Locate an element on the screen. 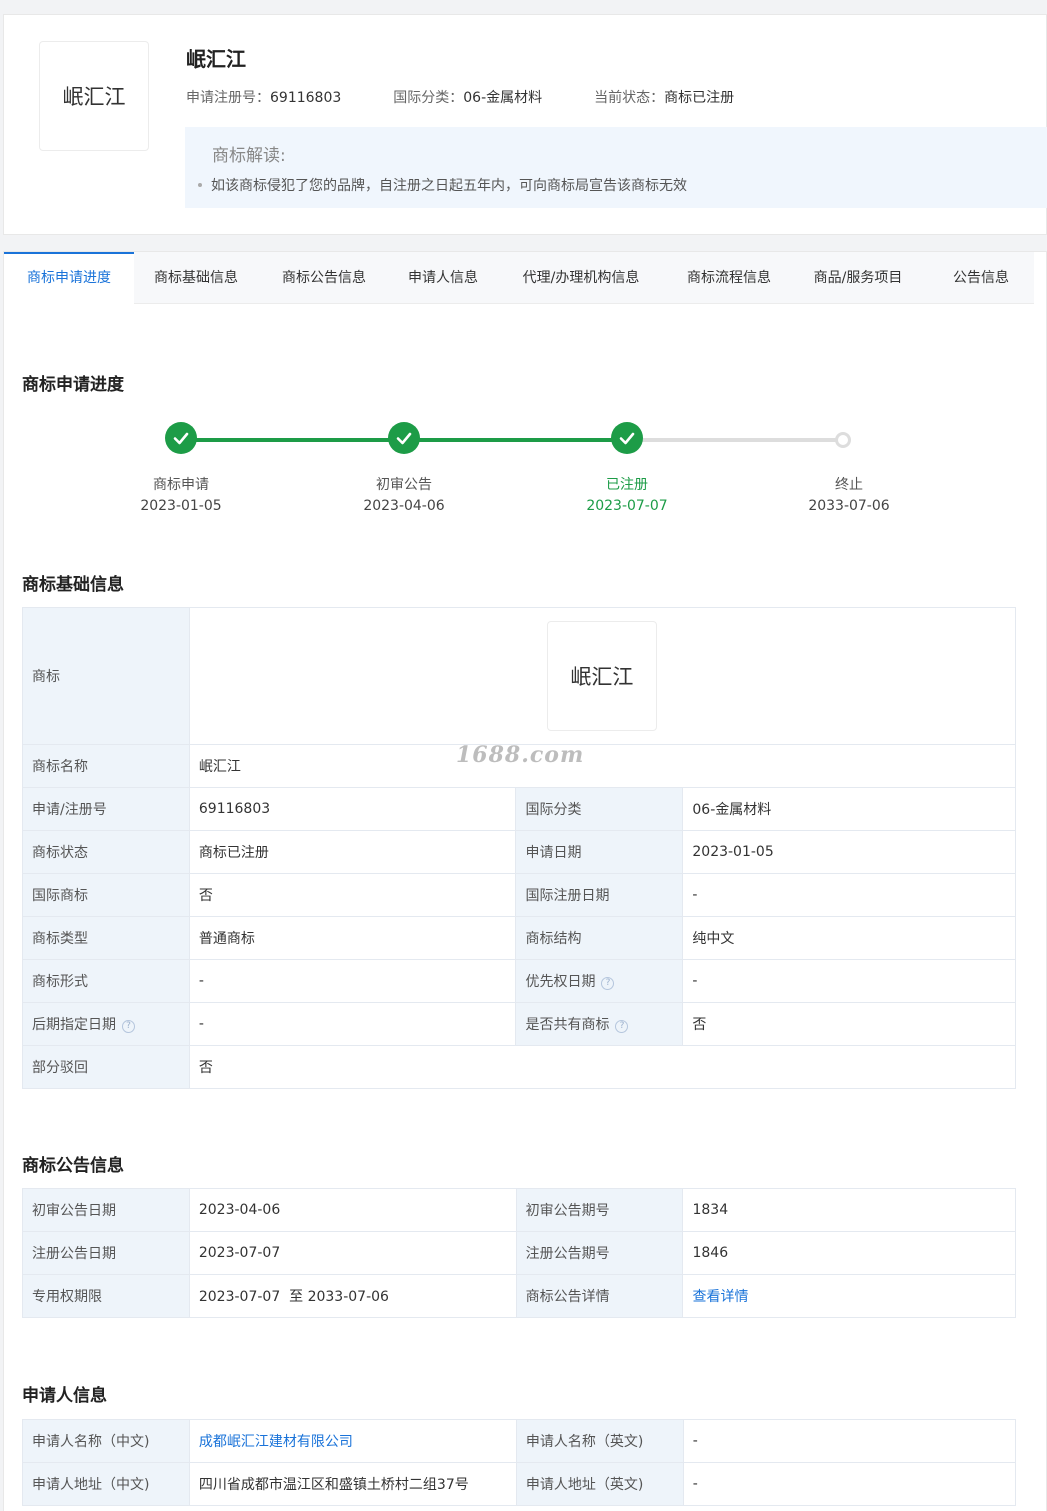  table-row: 商标类型 普通商标 商标结构 纯中文 is located at coordinates (519, 938).